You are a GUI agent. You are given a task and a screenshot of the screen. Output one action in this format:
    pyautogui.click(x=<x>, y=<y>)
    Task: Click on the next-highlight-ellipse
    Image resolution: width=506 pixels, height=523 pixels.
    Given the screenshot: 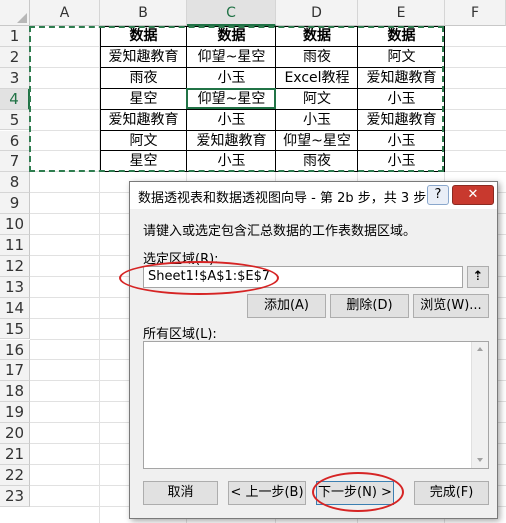 What is the action you would take?
    pyautogui.click(x=358, y=492)
    